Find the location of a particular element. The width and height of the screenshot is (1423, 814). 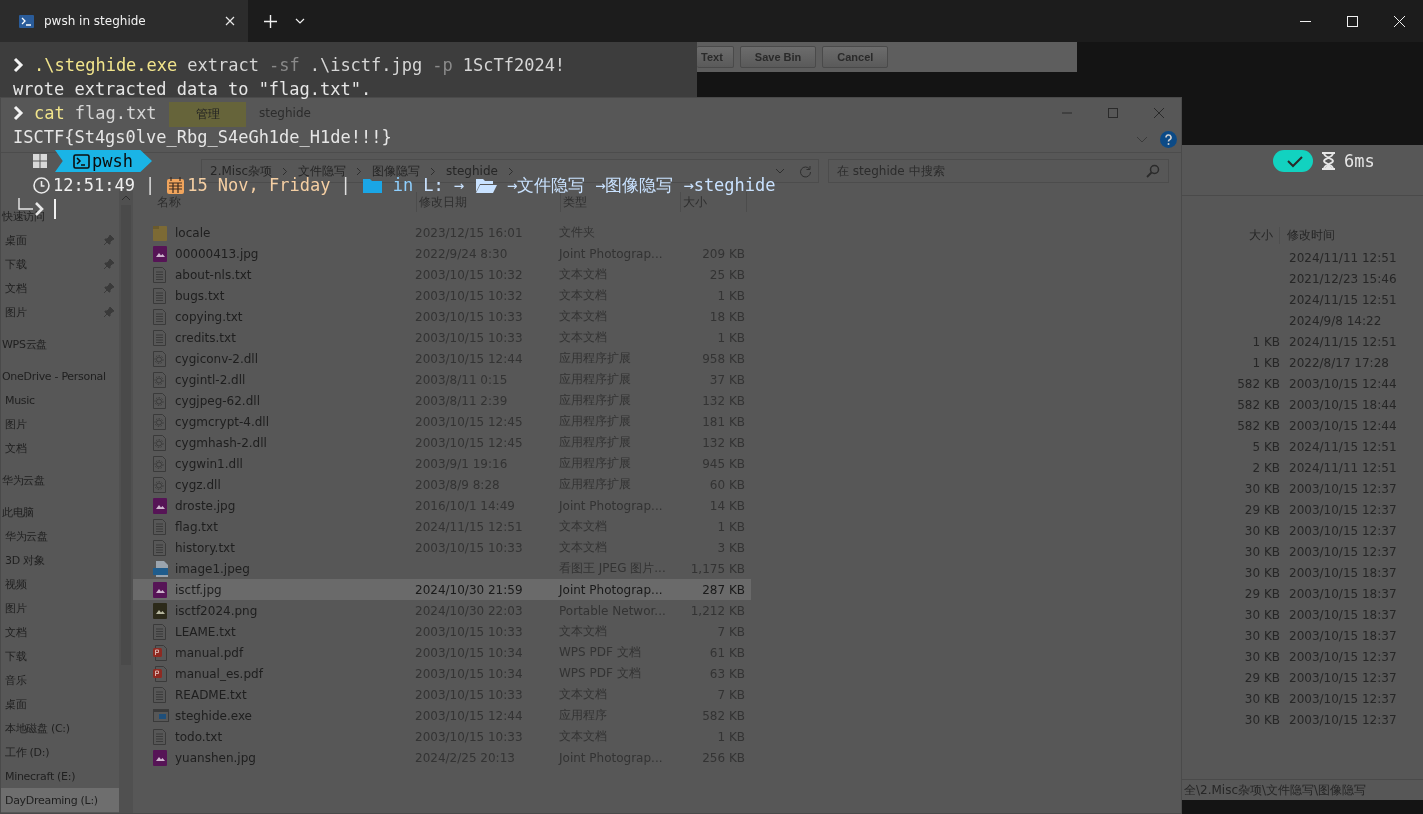

file-name: LEAME.txt is located at coordinates (206, 631).